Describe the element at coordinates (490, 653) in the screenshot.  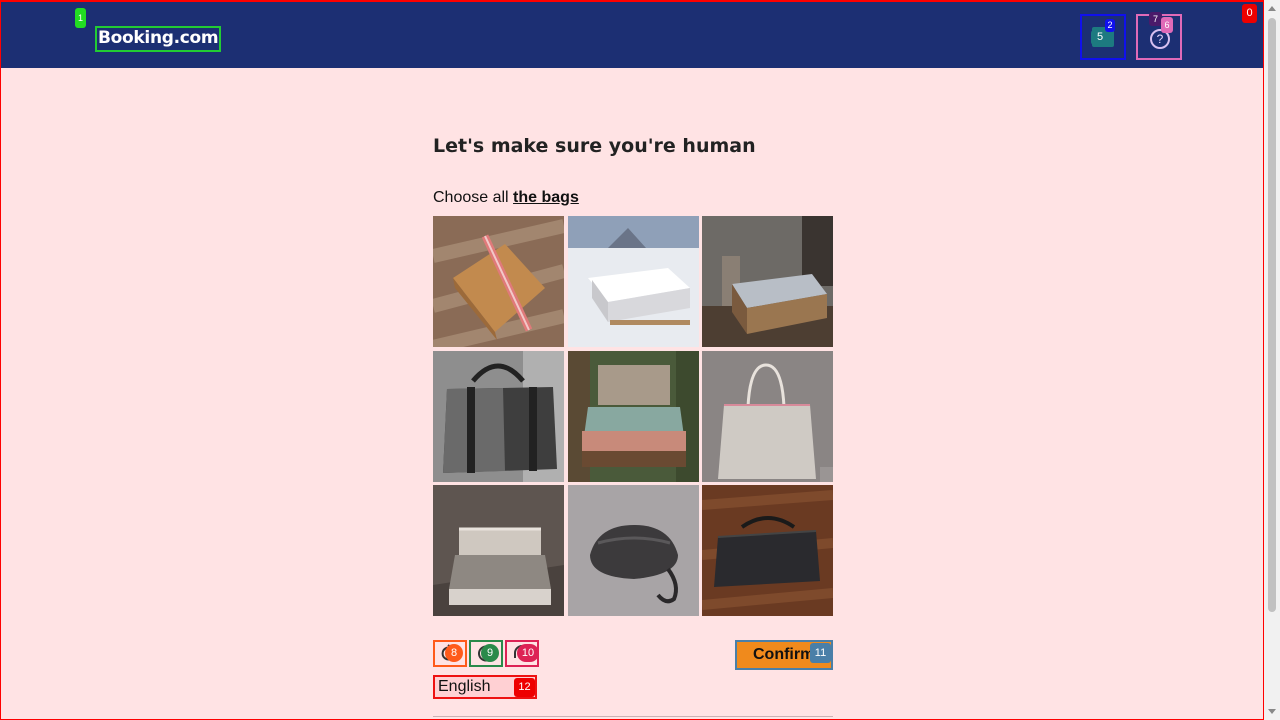
I see `marker-9: 9` at that location.